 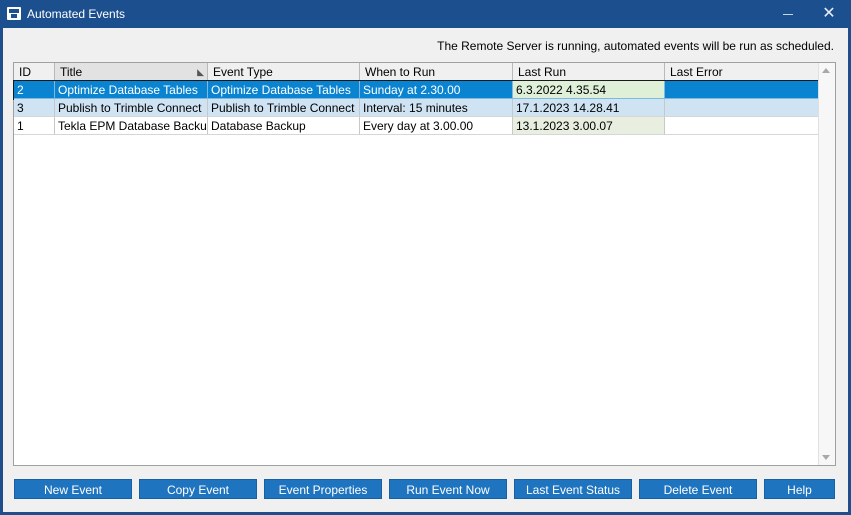 I want to click on column-header-last-run: Last Run, so click(x=589, y=72).